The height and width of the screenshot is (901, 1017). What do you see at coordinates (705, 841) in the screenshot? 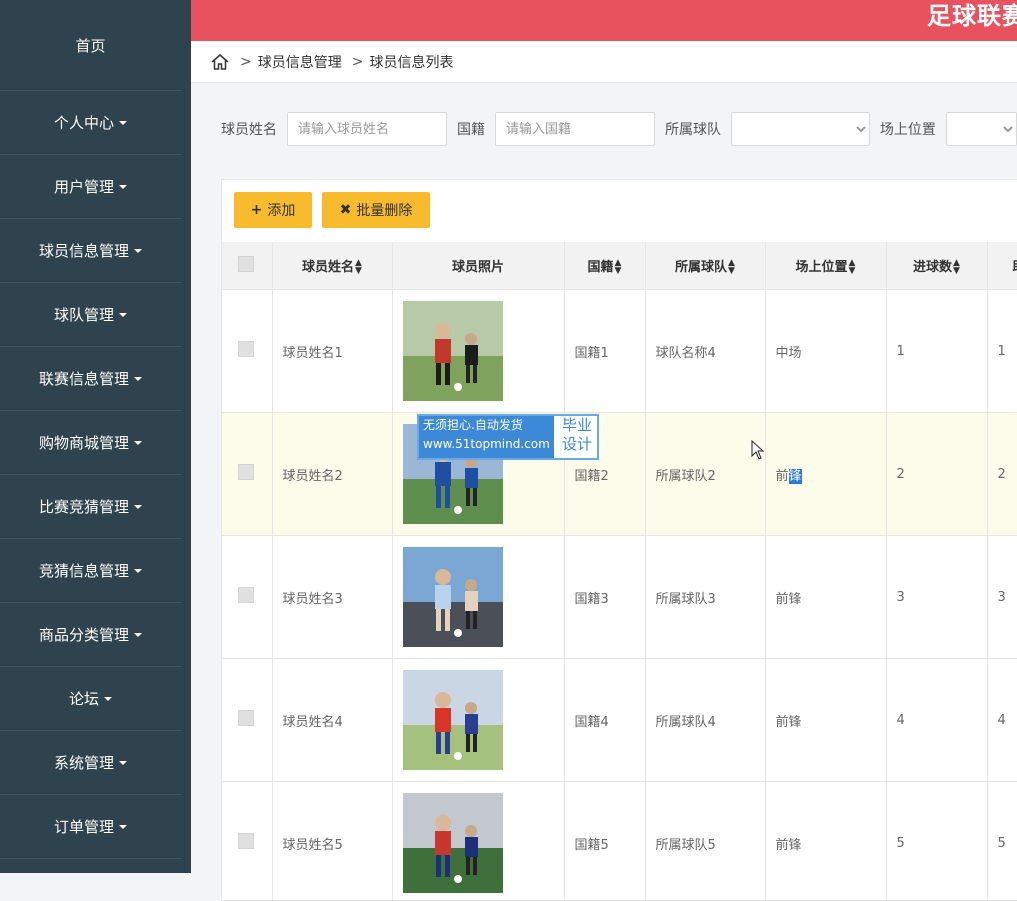
I see `cell-team: 所属球队5` at bounding box center [705, 841].